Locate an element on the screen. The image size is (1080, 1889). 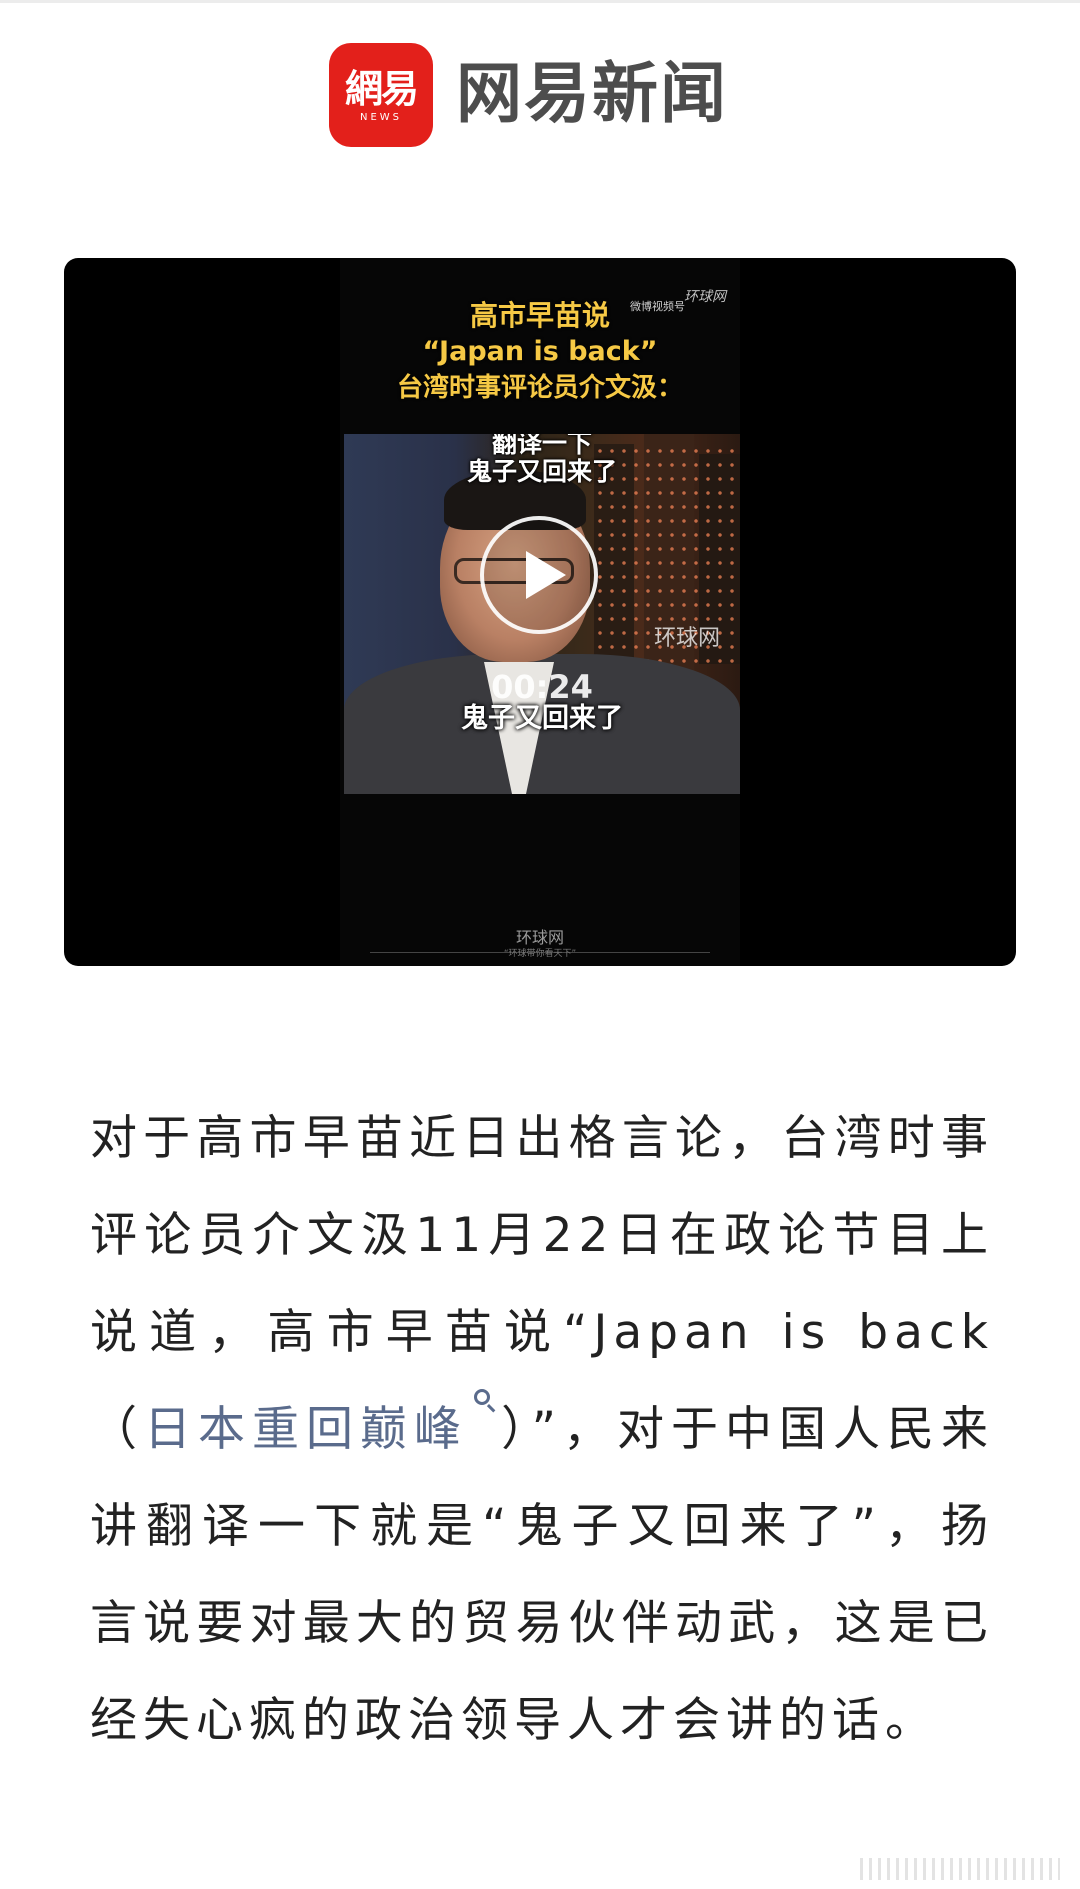
video-footer-logo: 环球网 is located at coordinates (539, 937).